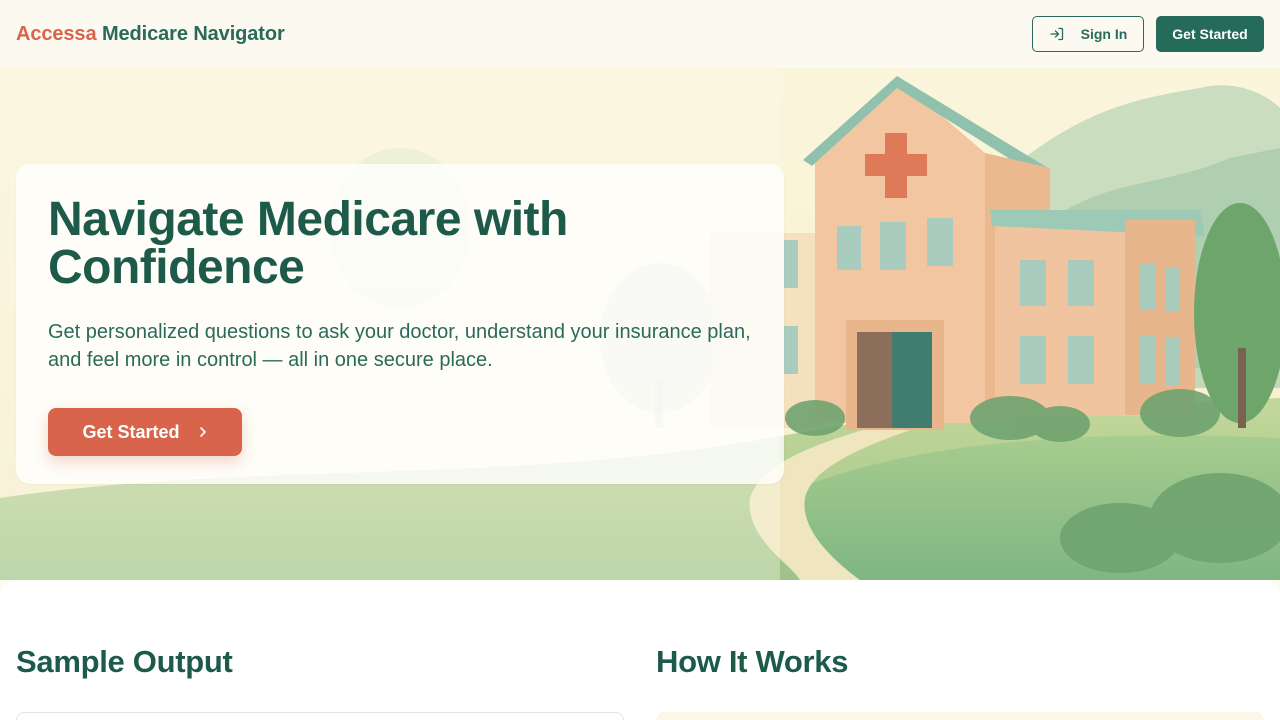 The height and width of the screenshot is (720, 1280). What do you see at coordinates (1210, 34) in the screenshot?
I see `get-started-header-button: Get Started` at bounding box center [1210, 34].